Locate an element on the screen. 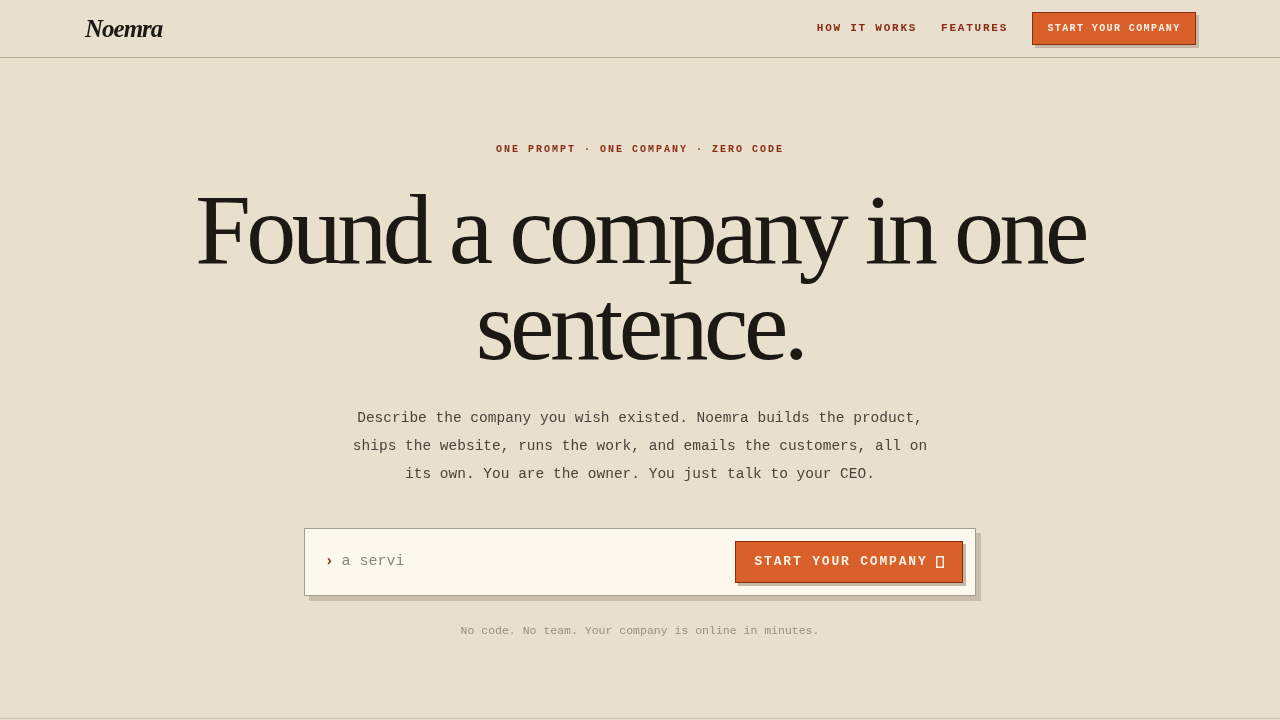 The width and height of the screenshot is (1280, 720). nav-link: HOW IT WORKS is located at coordinates (867, 28).